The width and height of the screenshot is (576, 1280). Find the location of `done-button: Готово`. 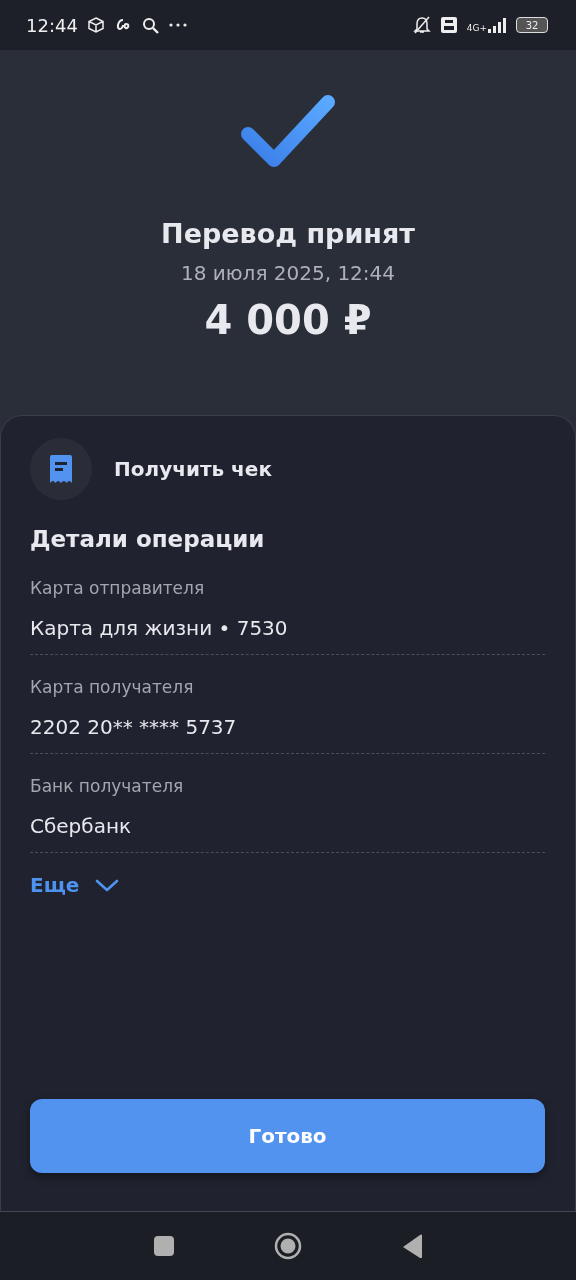

done-button: Готово is located at coordinates (287, 1136).